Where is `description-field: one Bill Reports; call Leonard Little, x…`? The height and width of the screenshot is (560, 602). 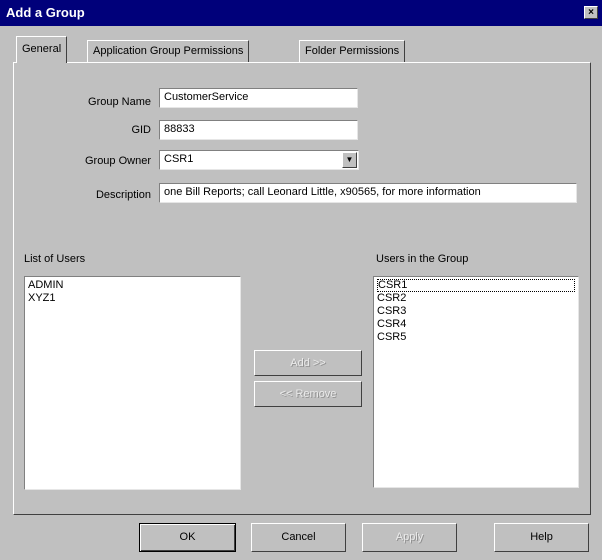
description-field: one Bill Reports; call Leonard Little, x… is located at coordinates (368, 193).